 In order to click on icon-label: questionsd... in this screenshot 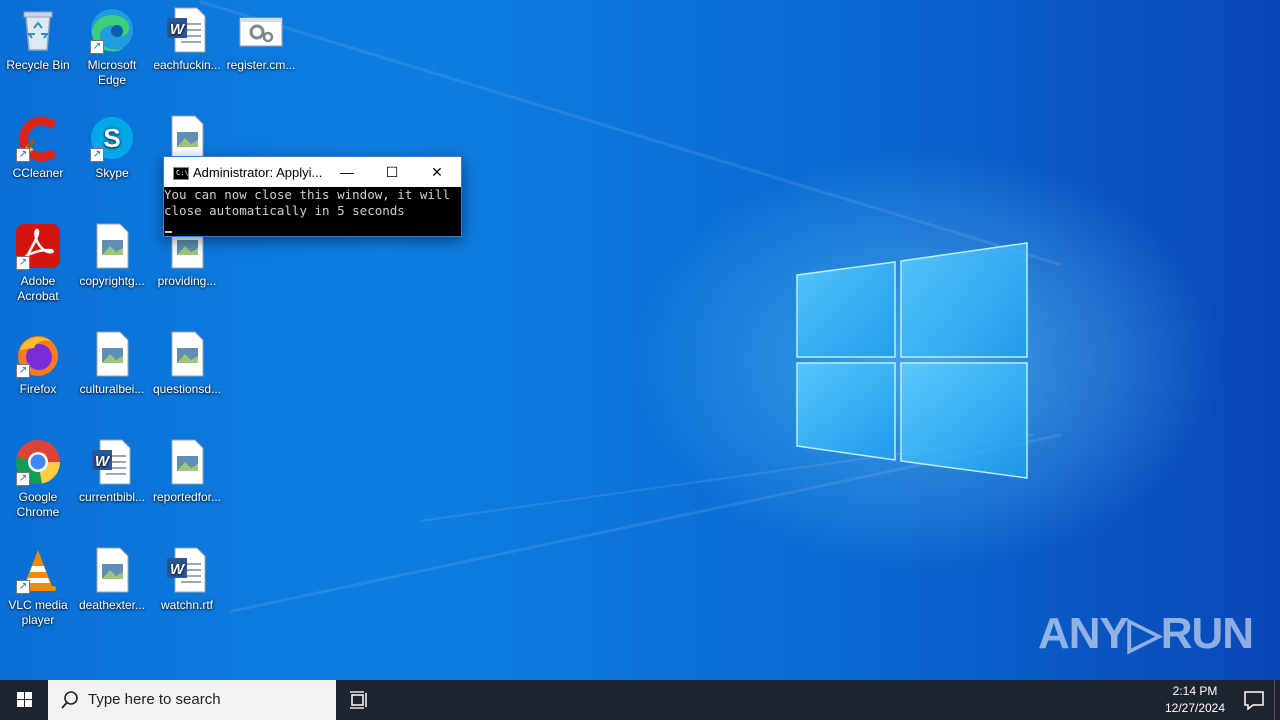, I will do `click(187, 389)`.